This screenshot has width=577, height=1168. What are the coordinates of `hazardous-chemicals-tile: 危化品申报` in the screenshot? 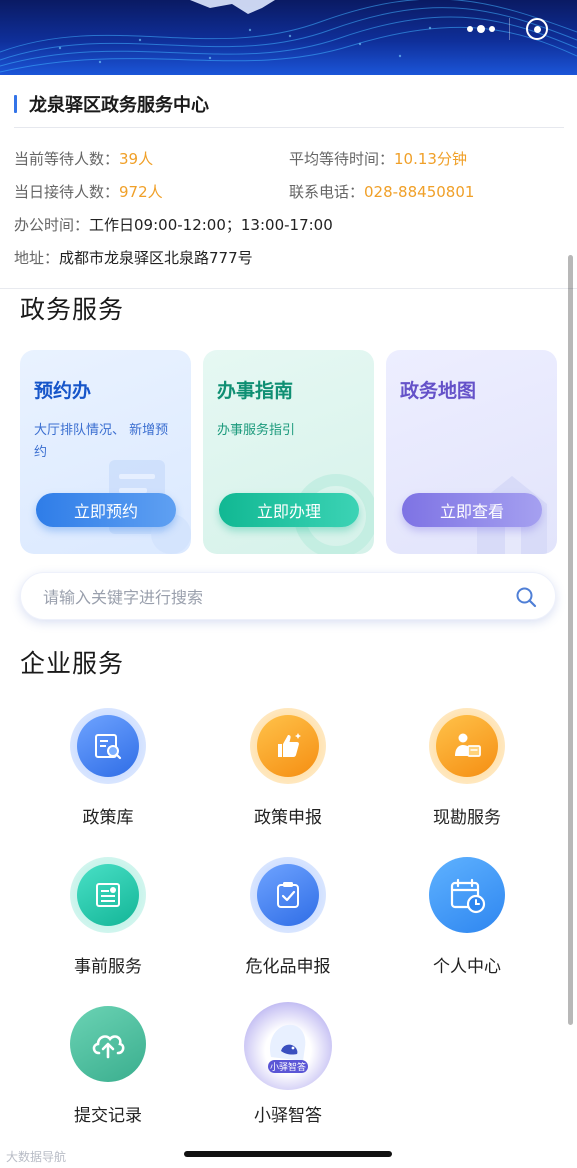 It's located at (288, 922).